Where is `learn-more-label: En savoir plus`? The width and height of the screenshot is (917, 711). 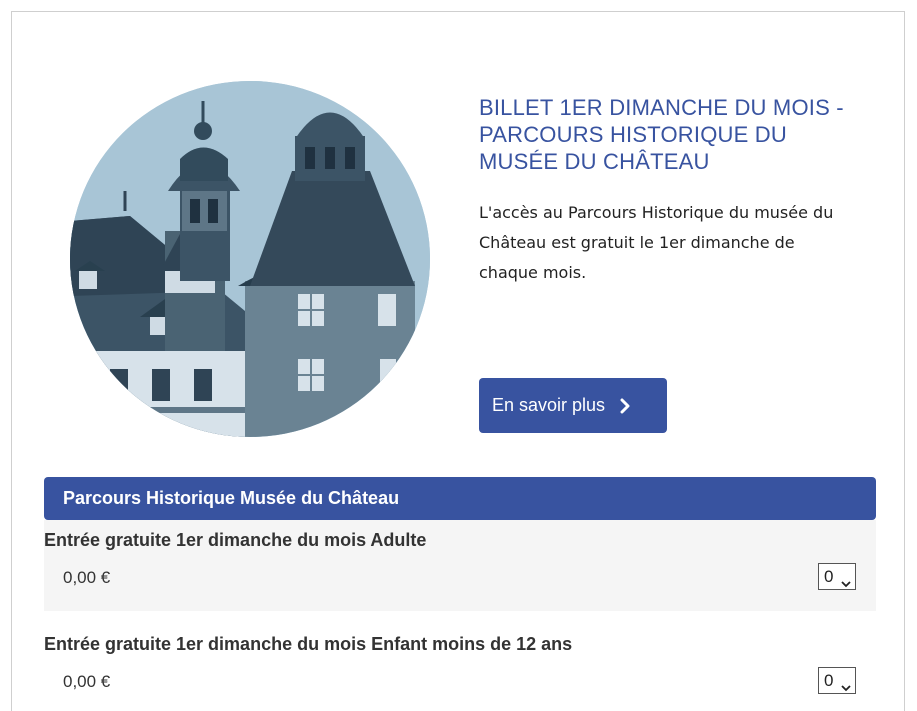 learn-more-label: En savoir plus is located at coordinates (549, 405).